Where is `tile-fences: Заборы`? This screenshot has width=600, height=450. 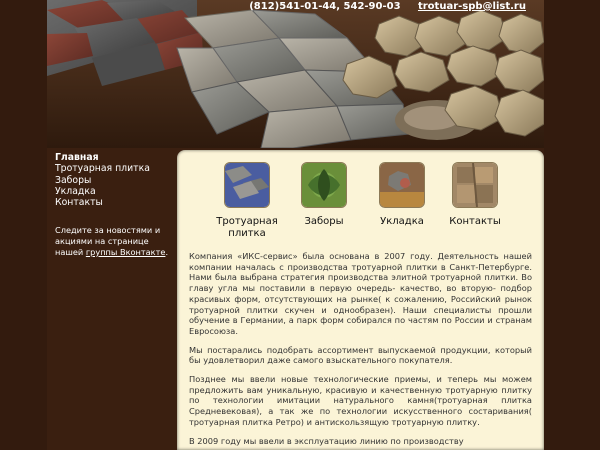
tile-fences: Заборы is located at coordinates (324, 195).